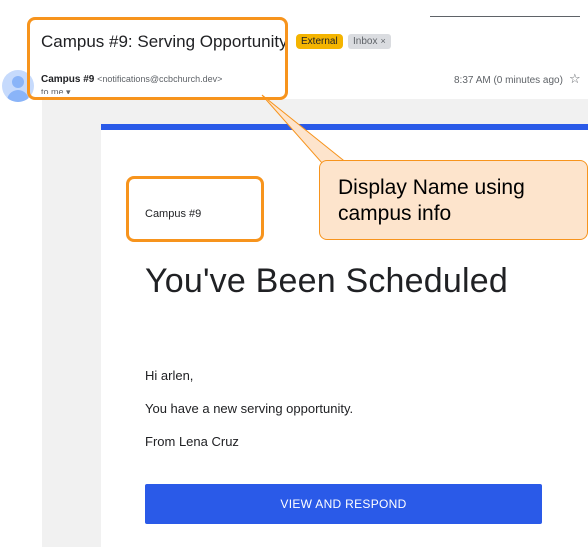 The height and width of the screenshot is (547, 588). Describe the element at coordinates (453, 200) in the screenshot. I see `annotation-callout: Display Name using campus info` at that location.